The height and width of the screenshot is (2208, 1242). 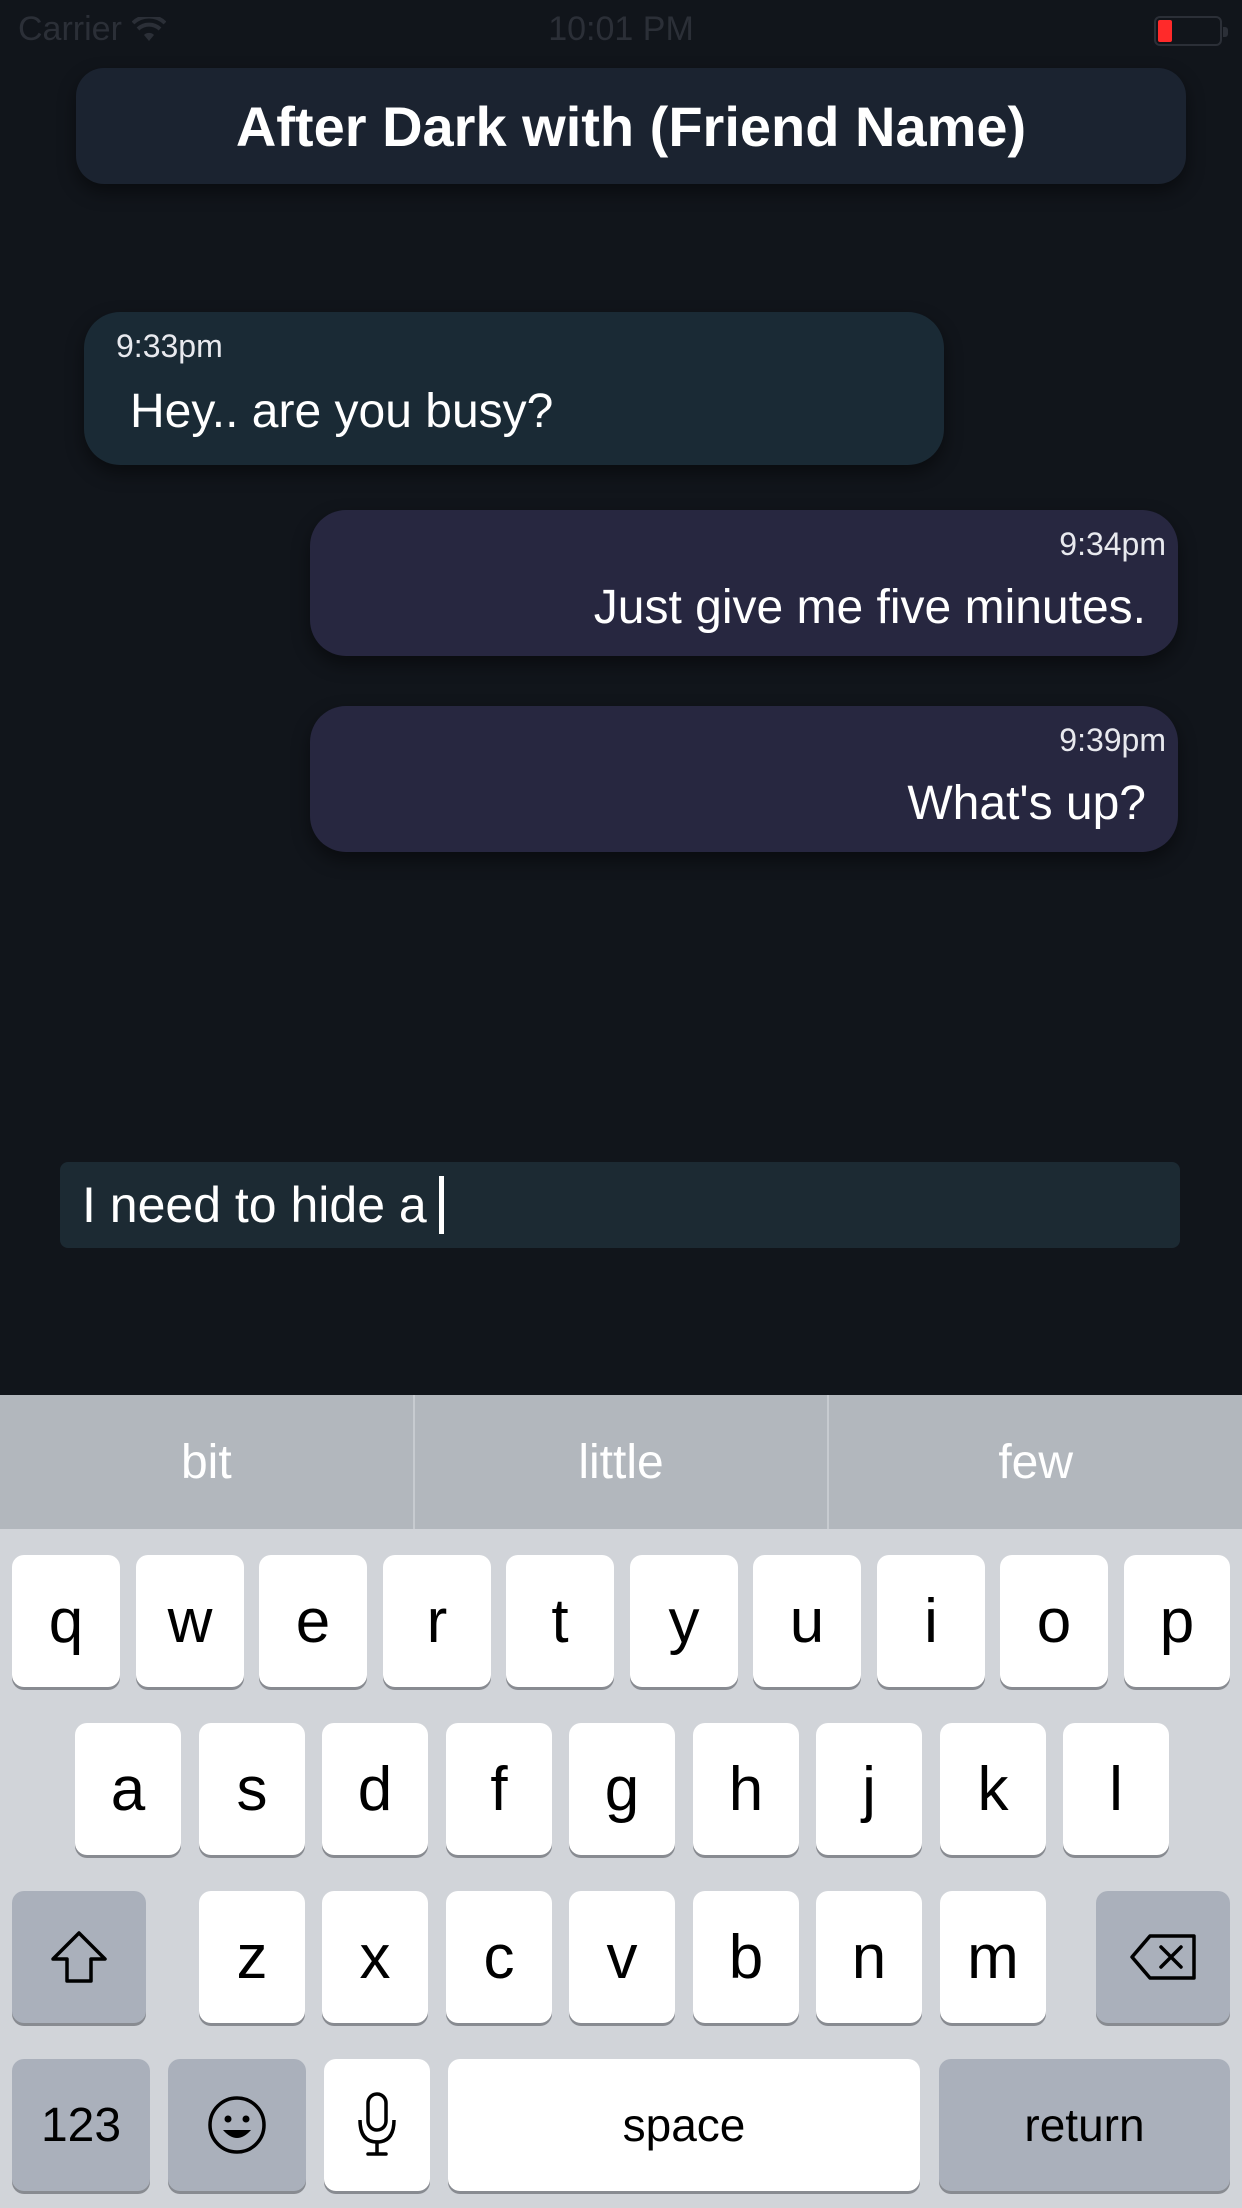 I want to click on numbers-key: 123, so click(x=81, y=2125).